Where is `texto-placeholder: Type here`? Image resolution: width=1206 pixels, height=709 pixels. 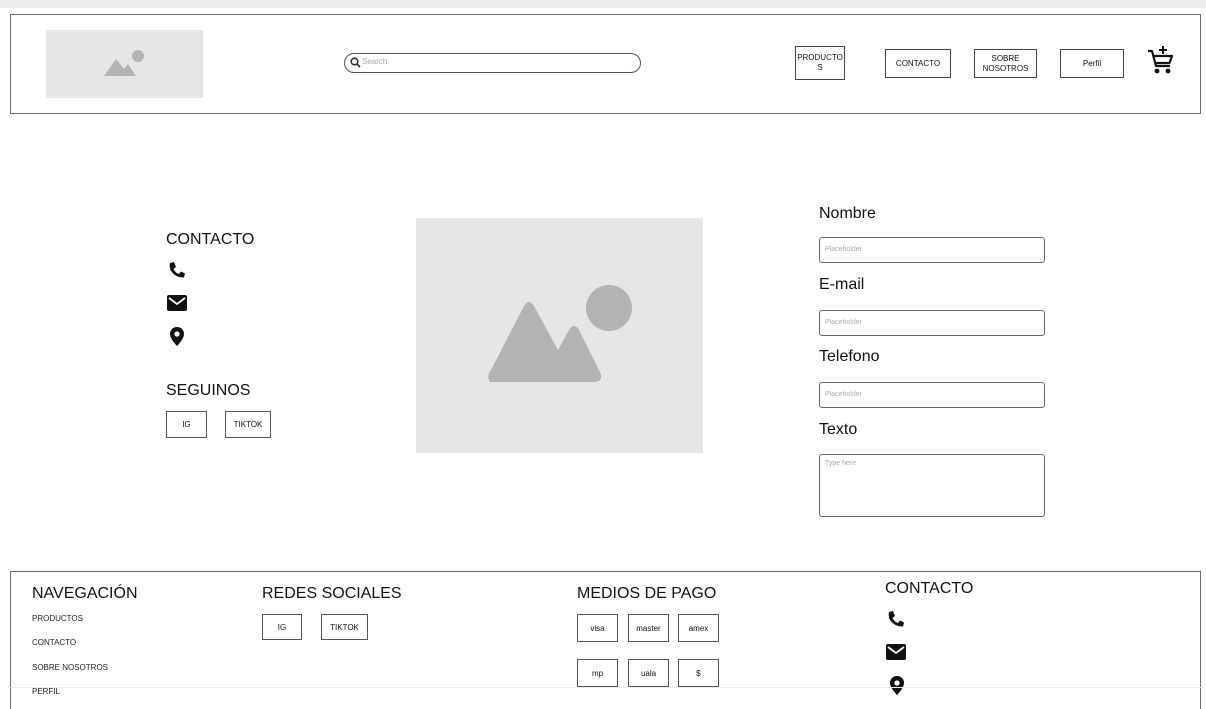 texto-placeholder: Type here is located at coordinates (841, 463).